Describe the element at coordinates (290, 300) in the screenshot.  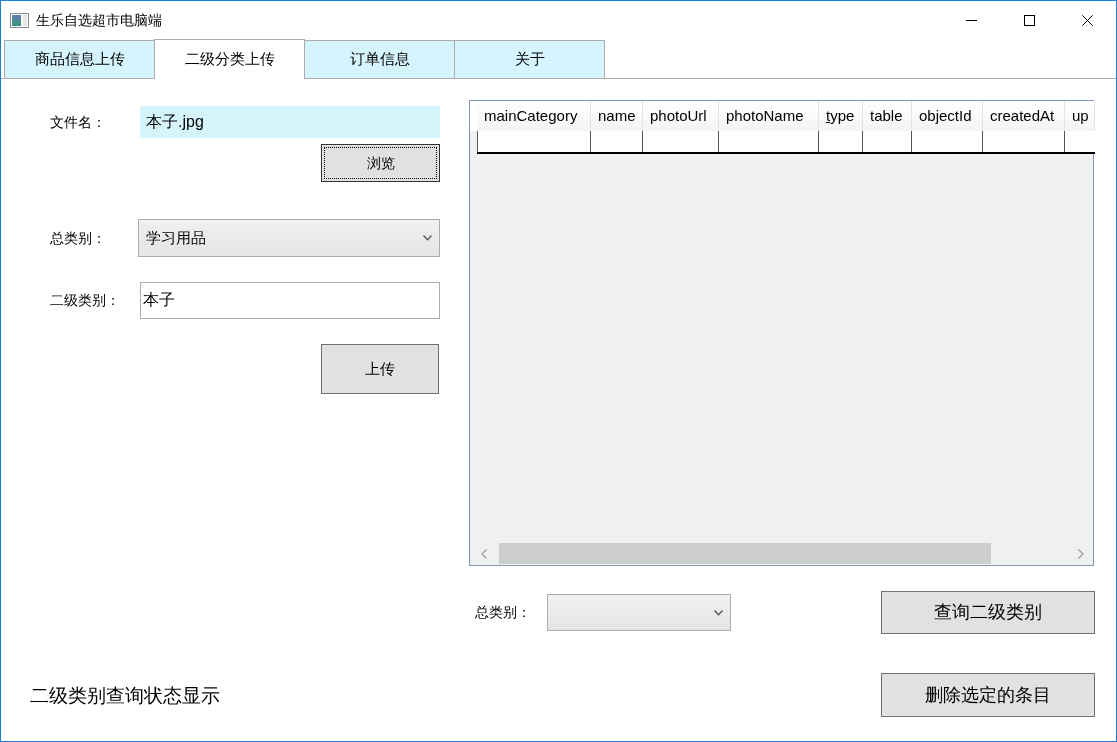
I see `subcategory-field: 本子` at that location.